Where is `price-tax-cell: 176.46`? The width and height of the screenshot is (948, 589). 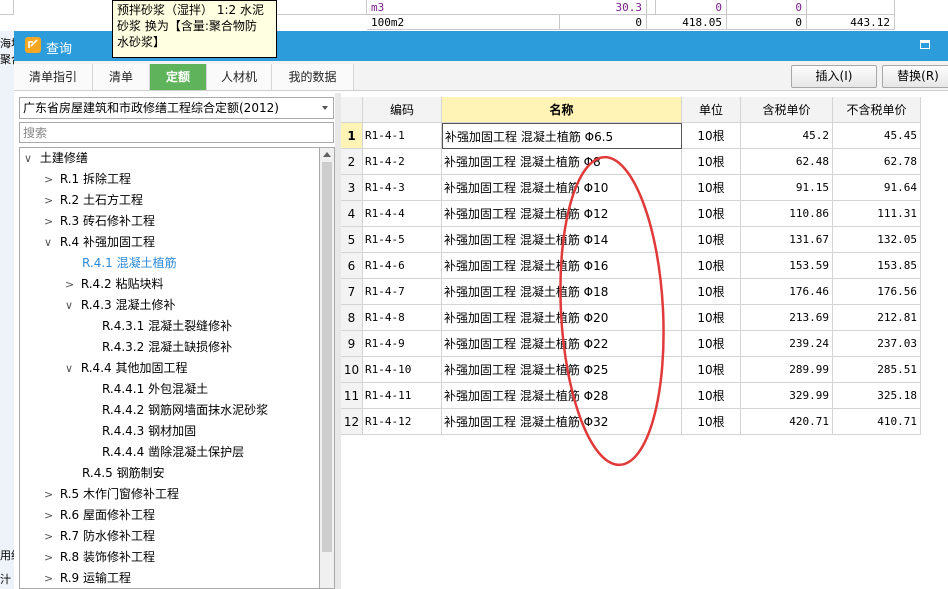
price-tax-cell: 176.46 is located at coordinates (787, 292).